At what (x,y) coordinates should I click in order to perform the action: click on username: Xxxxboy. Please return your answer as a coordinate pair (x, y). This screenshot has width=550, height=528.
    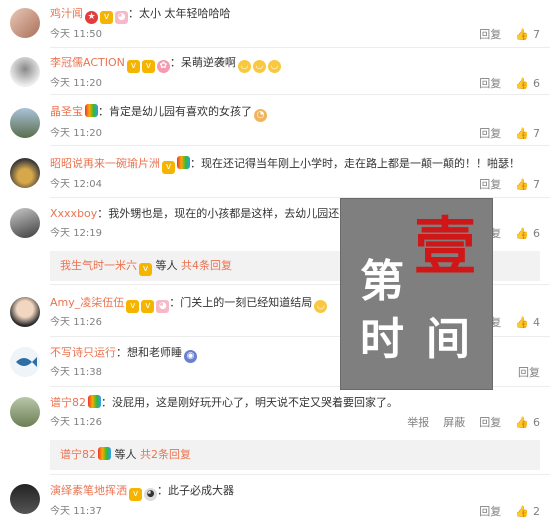
    Looking at the image, I should click on (73, 213).